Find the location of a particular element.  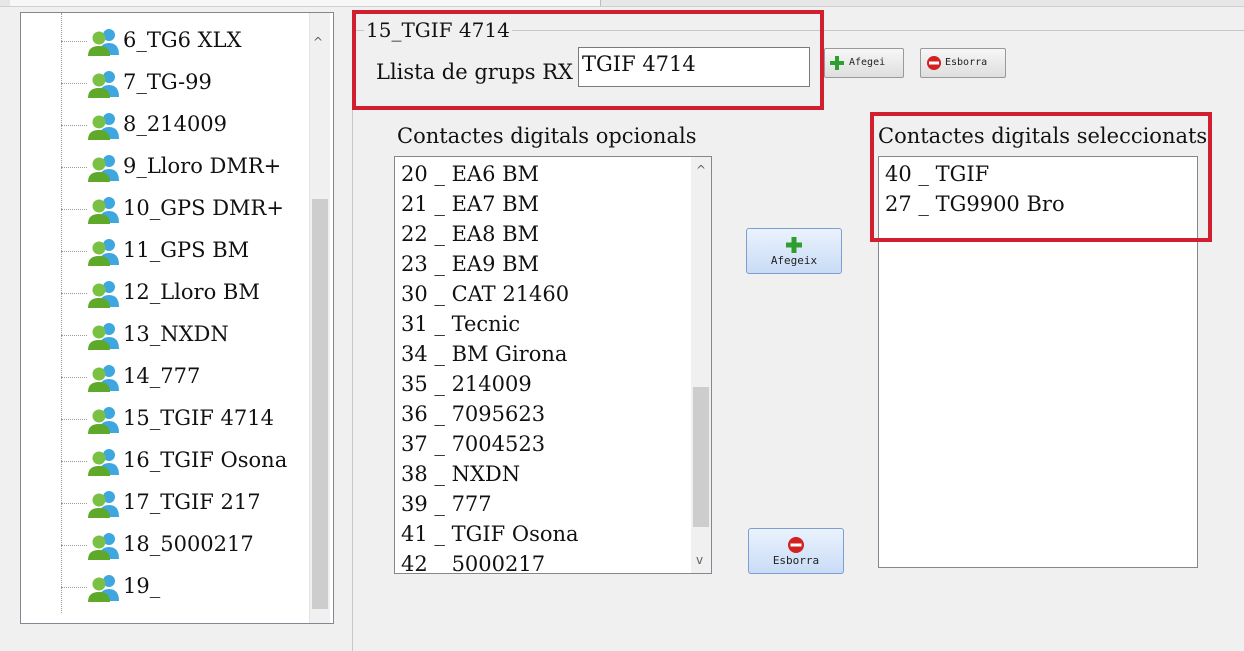

optional-list-scrollbar-thumb is located at coordinates (701, 457).